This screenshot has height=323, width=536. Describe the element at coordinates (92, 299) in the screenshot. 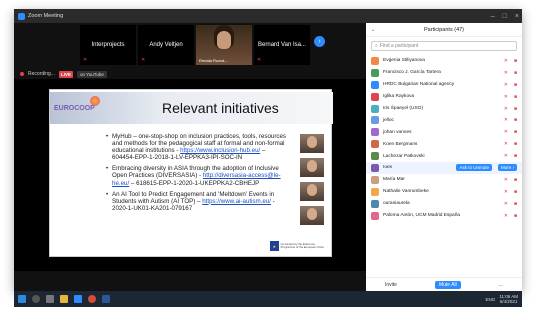

I see `chrome-icon` at that location.